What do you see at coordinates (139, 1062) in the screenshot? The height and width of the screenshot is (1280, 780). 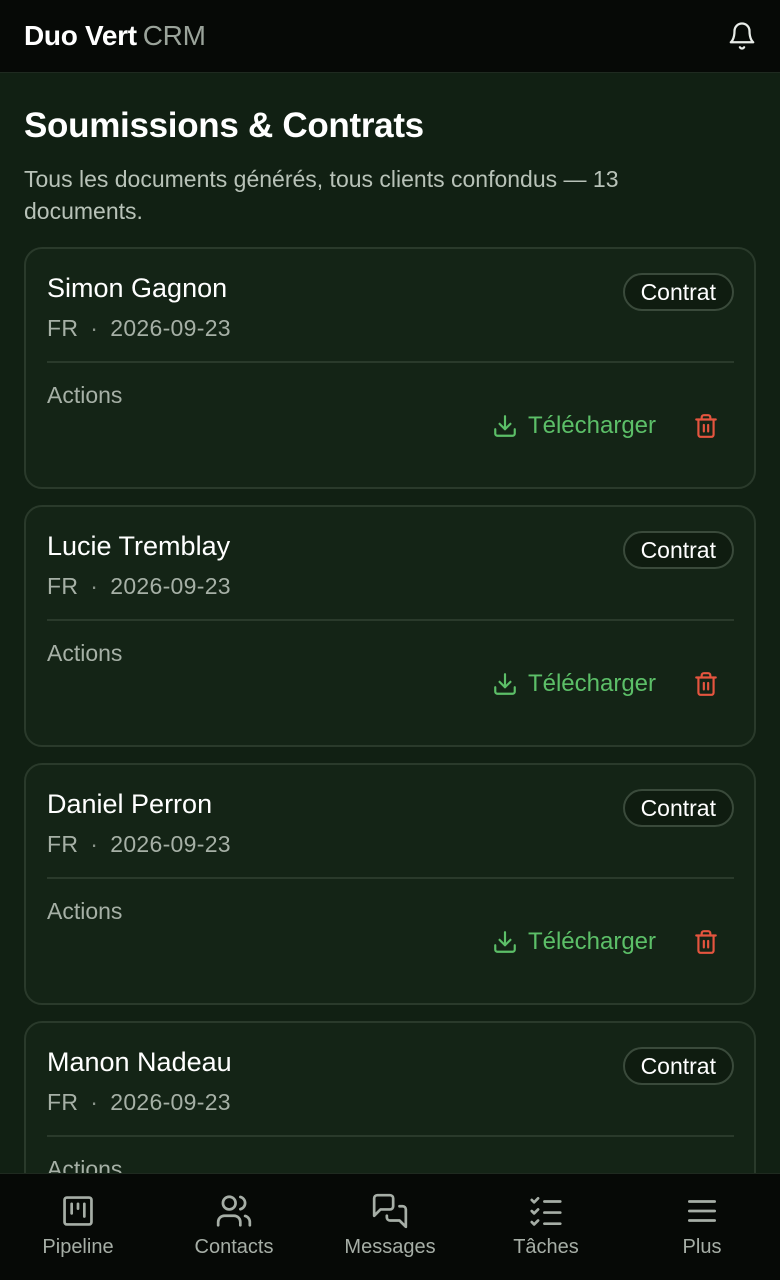 I see `client-name: Manon Nadeau` at bounding box center [139, 1062].